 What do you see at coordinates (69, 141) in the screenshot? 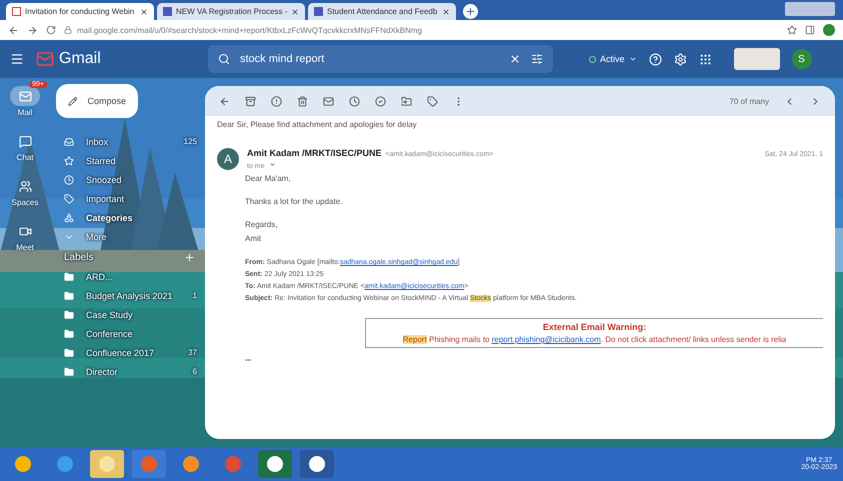
I see `inbox-icon` at bounding box center [69, 141].